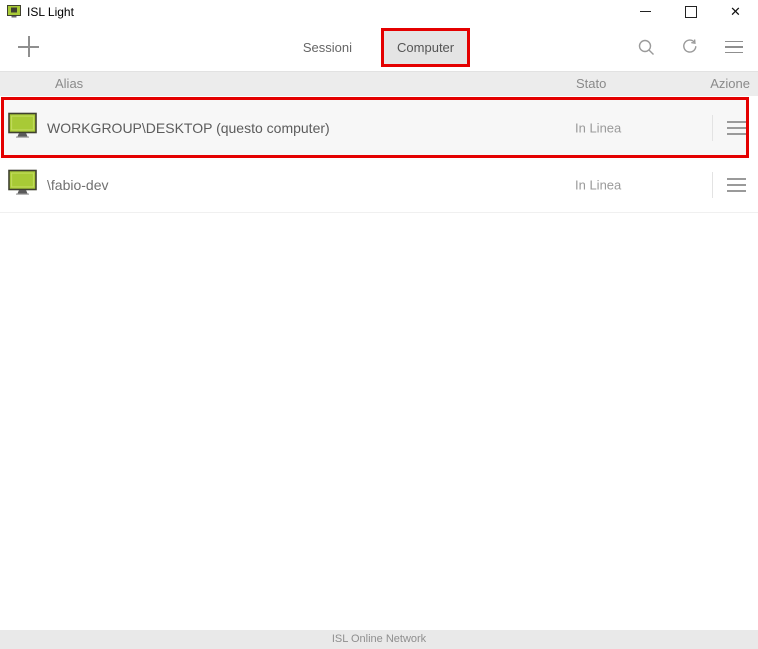 The width and height of the screenshot is (758, 649). Describe the element at coordinates (426, 47) in the screenshot. I see `tab-computer: Computer` at that location.